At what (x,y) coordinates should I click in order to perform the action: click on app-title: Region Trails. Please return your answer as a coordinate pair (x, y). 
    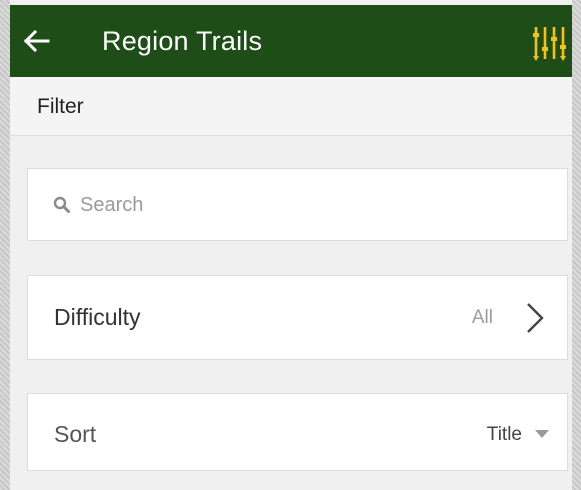
    Looking at the image, I should click on (182, 41).